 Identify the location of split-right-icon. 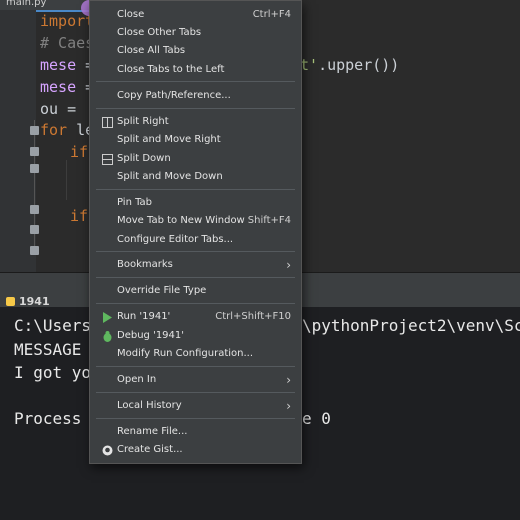
(107, 122).